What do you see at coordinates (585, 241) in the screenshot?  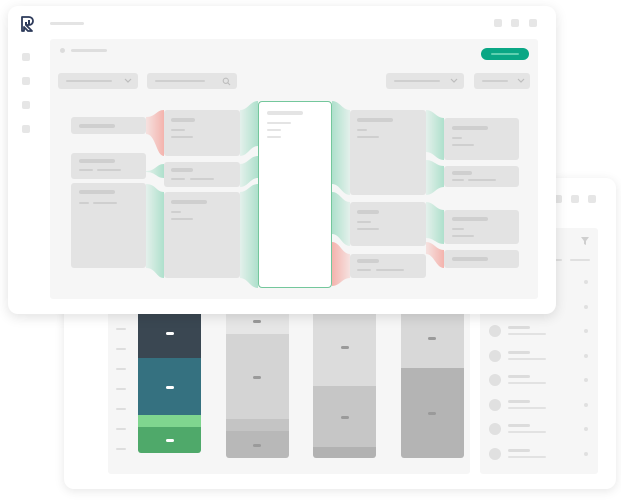 I see `filter-icon` at bounding box center [585, 241].